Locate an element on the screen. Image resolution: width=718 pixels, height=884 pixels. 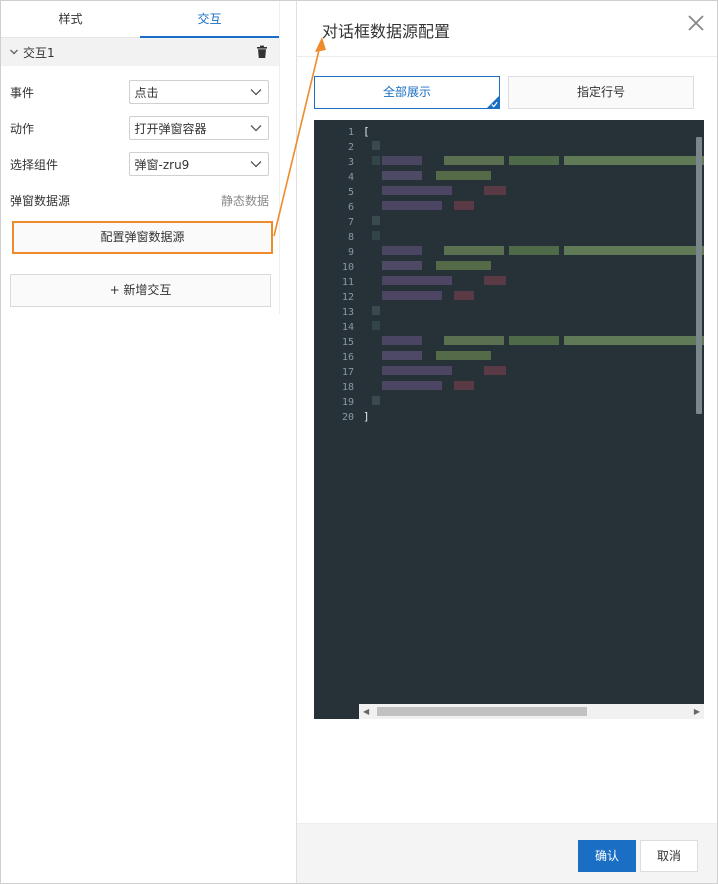
event-row: 事件 点击 is located at coordinates (139, 92).